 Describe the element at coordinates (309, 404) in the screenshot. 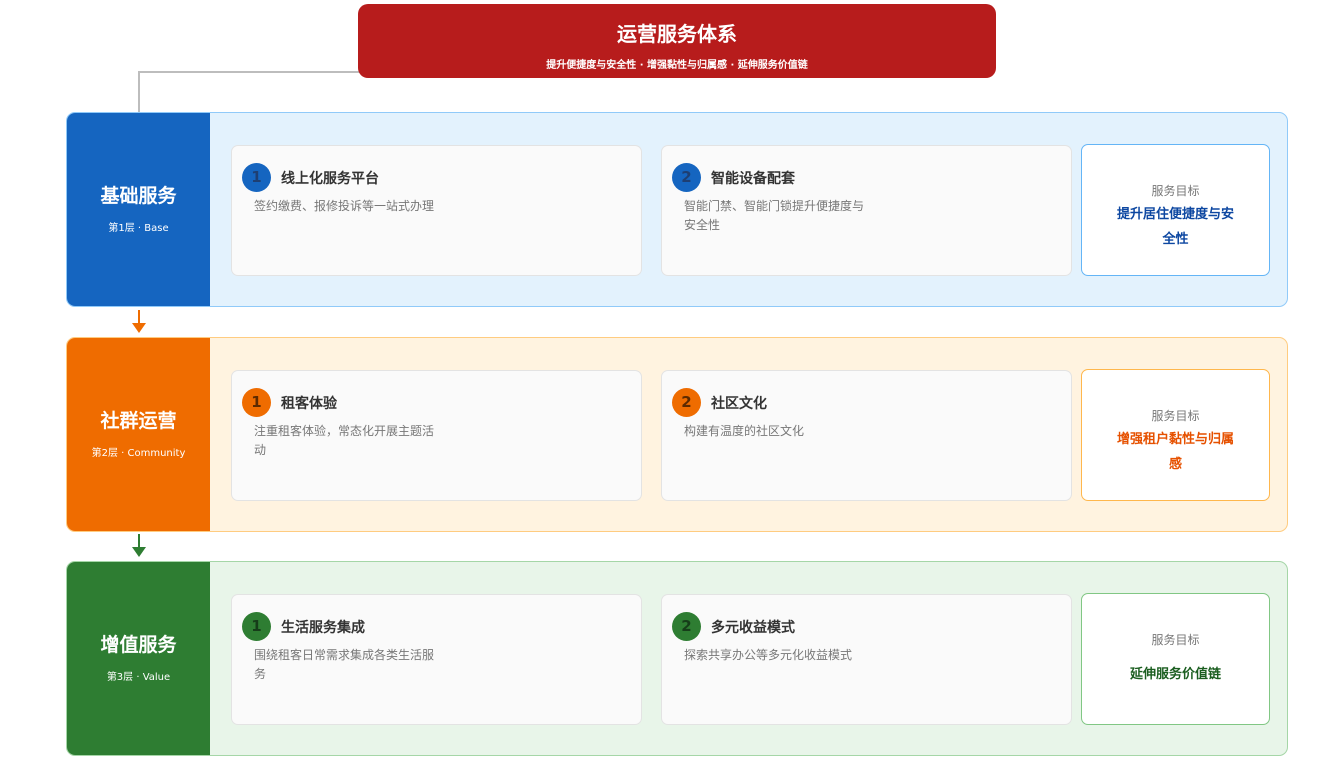

I see `card-title: 租客体验` at that location.